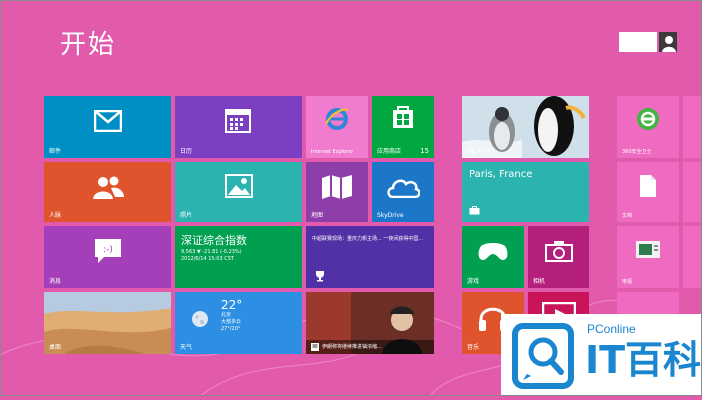  I want to click on photos-icon, so click(239, 186).